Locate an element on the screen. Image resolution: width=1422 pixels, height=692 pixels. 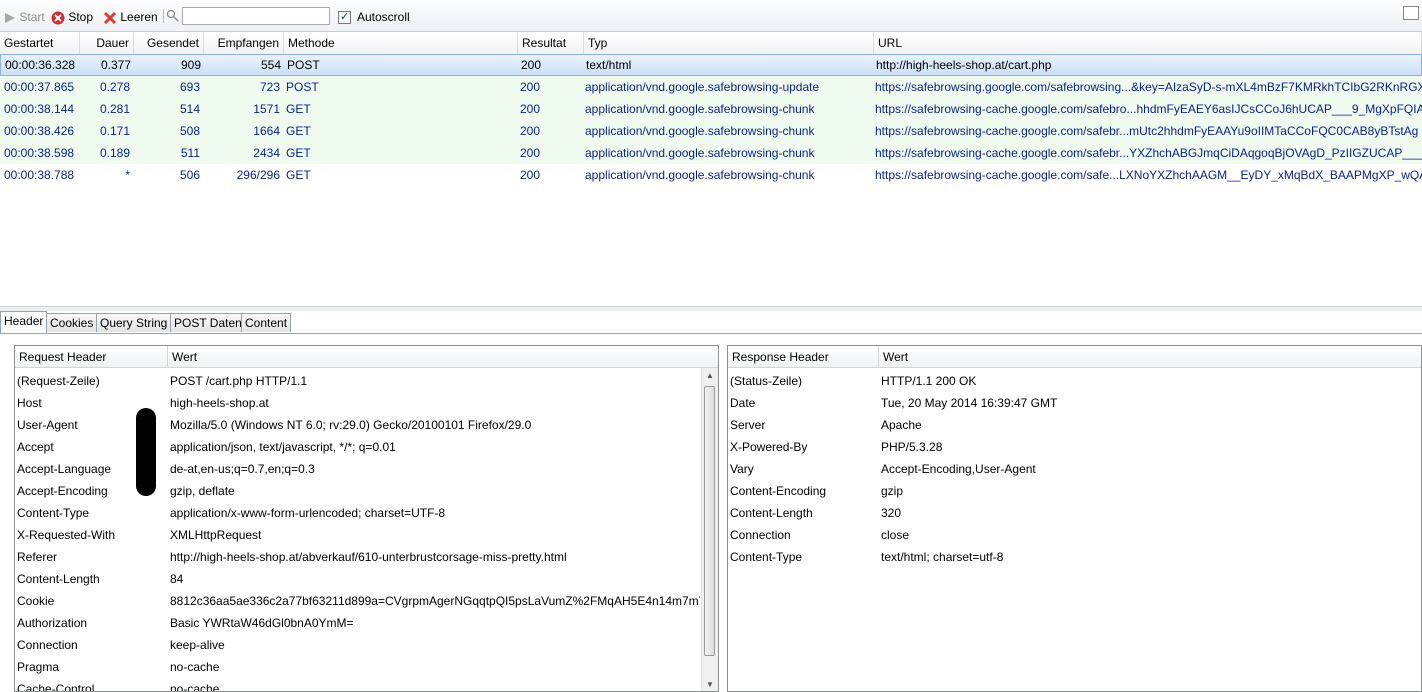
header-value: no-cache is located at coordinates (195, 667).